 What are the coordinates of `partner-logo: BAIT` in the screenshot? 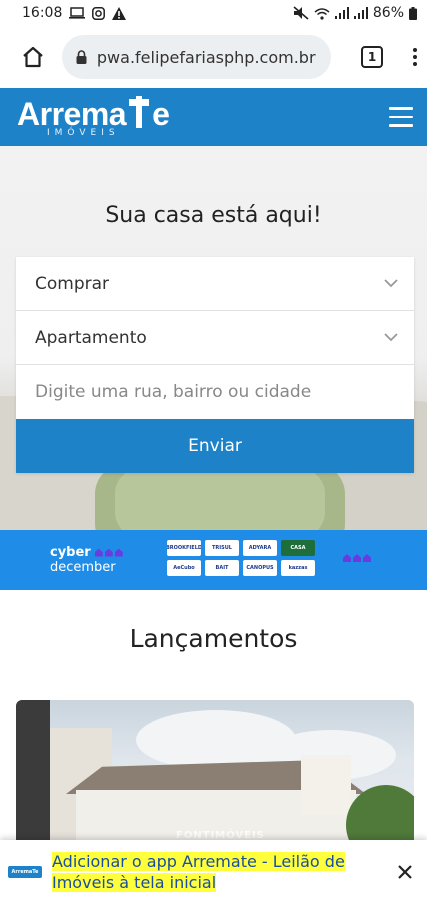 It's located at (222, 568).